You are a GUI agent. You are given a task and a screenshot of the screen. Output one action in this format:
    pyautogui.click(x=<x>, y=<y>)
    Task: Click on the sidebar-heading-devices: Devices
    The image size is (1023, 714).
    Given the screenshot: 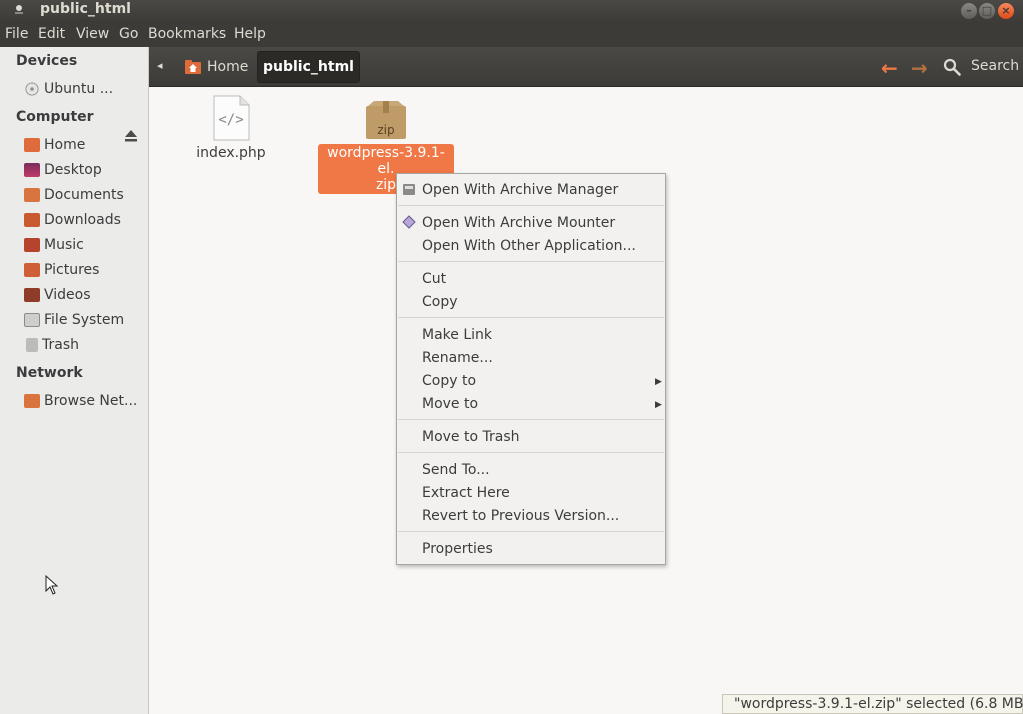 What is the action you would take?
    pyautogui.click(x=47, y=61)
    